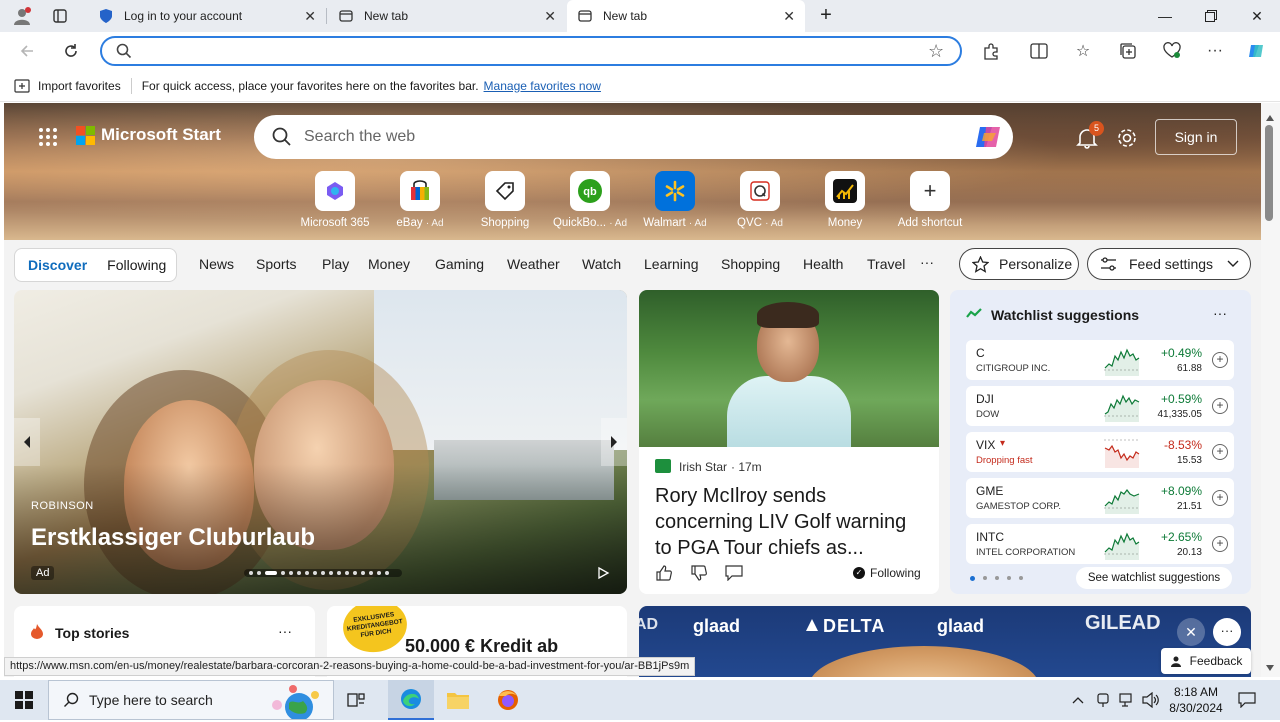 This screenshot has width=1280, height=722. I want to click on firefox-icon, so click(508, 701).